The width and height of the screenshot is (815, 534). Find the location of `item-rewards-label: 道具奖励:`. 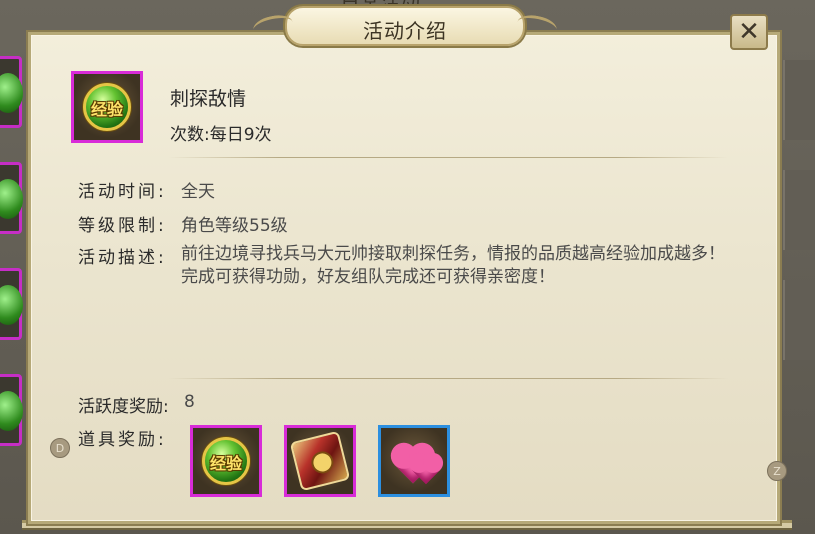

item-rewards-label: 道具奖励: is located at coordinates (122, 440).